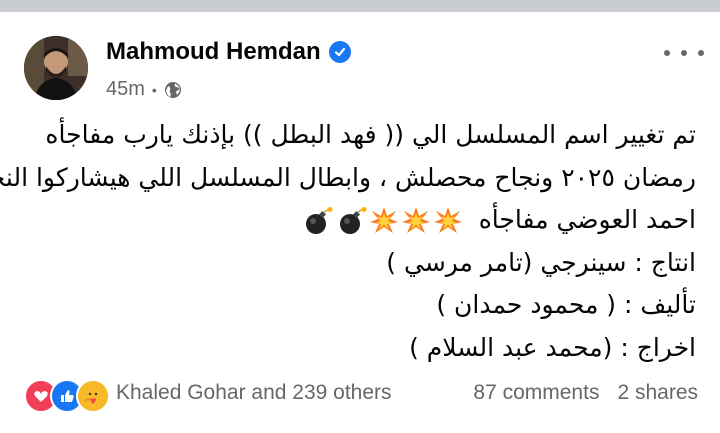  Describe the element at coordinates (93, 396) in the screenshot. I see `care-reaction-icon` at that location.